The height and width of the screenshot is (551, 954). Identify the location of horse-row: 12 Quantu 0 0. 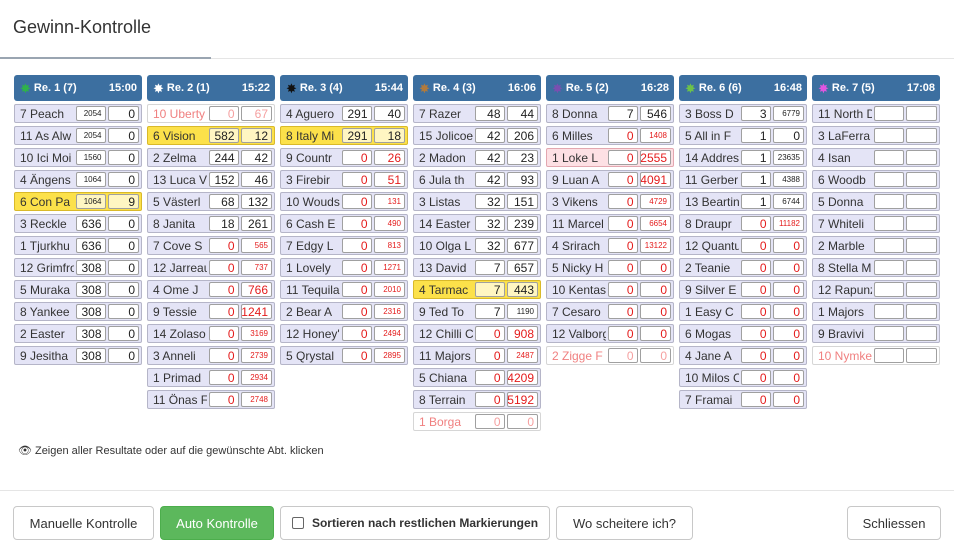
(743, 245).